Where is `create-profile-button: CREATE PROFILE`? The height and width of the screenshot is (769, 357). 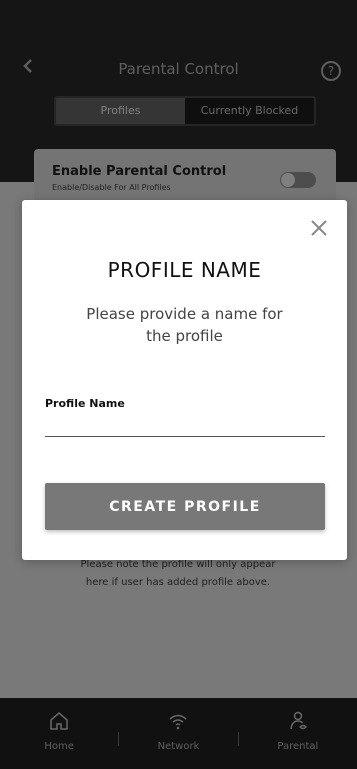 create-profile-button: CREATE PROFILE is located at coordinates (185, 506).